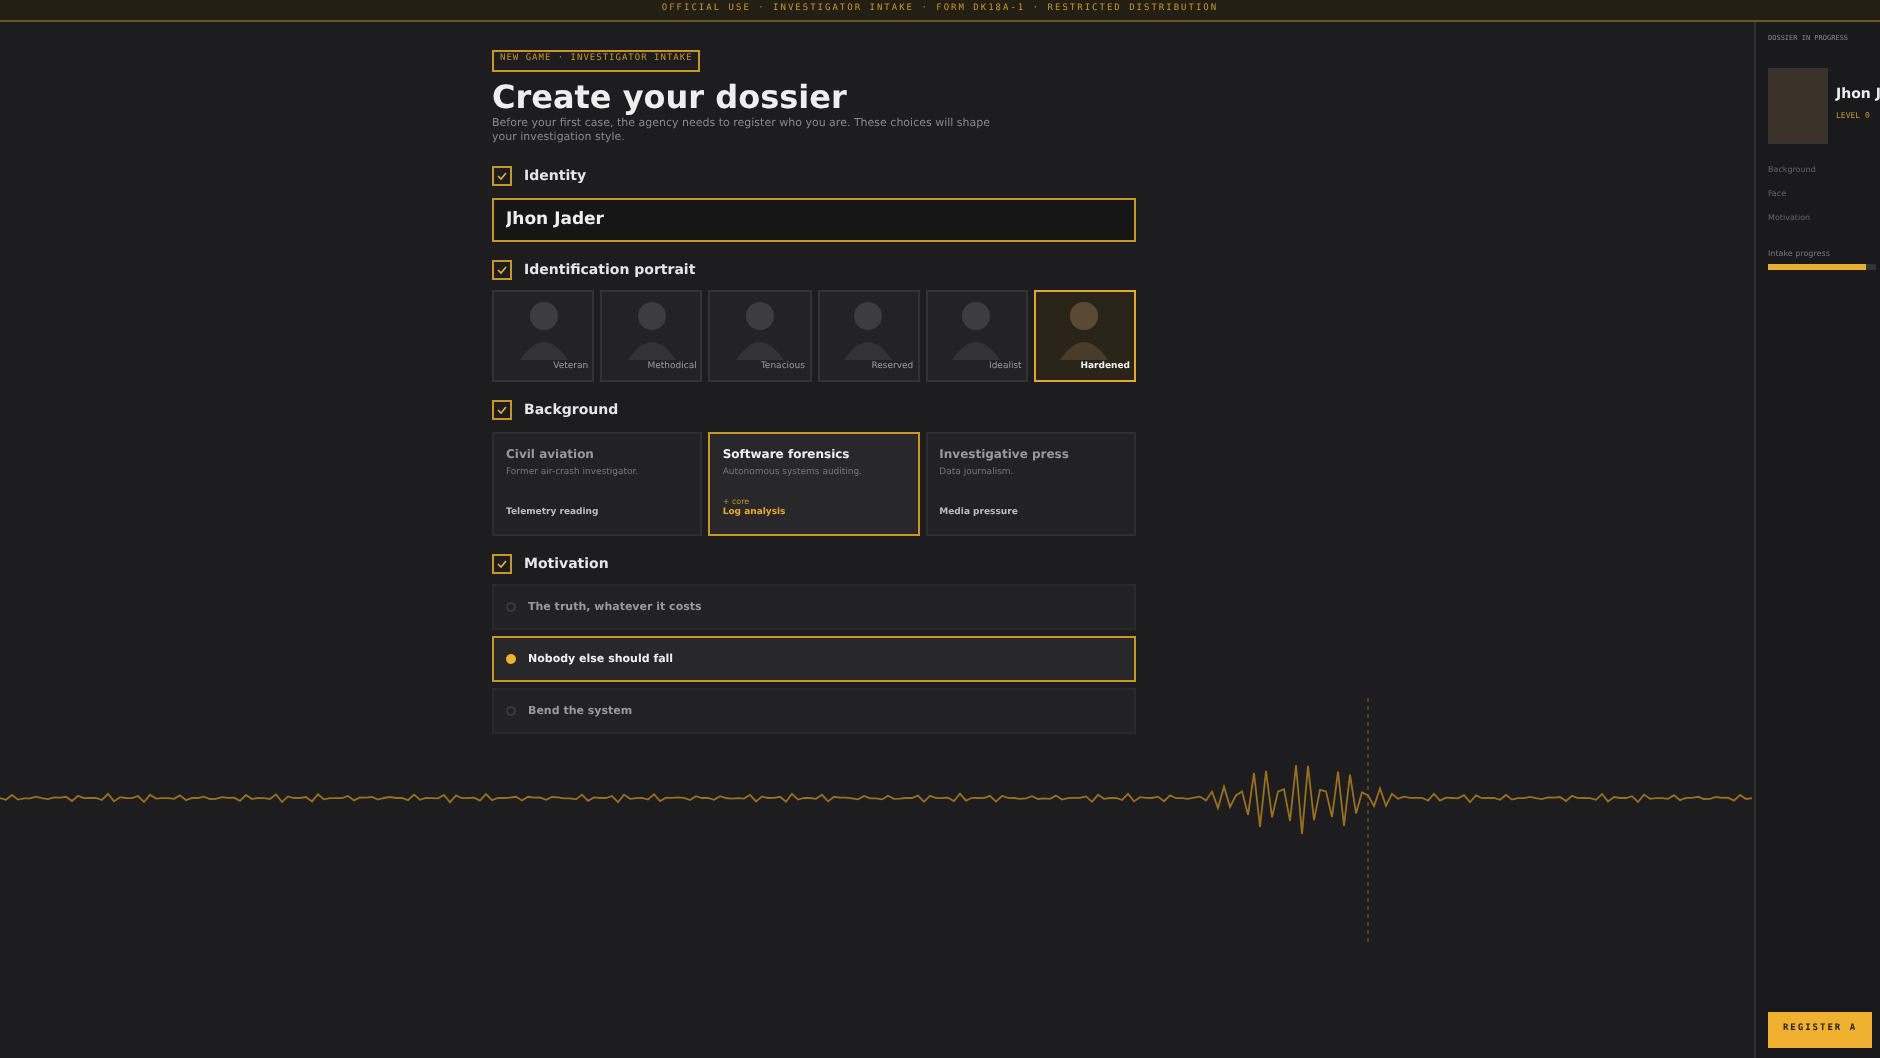  What do you see at coordinates (1798, 106) in the screenshot?
I see `avatar-placeholder` at bounding box center [1798, 106].